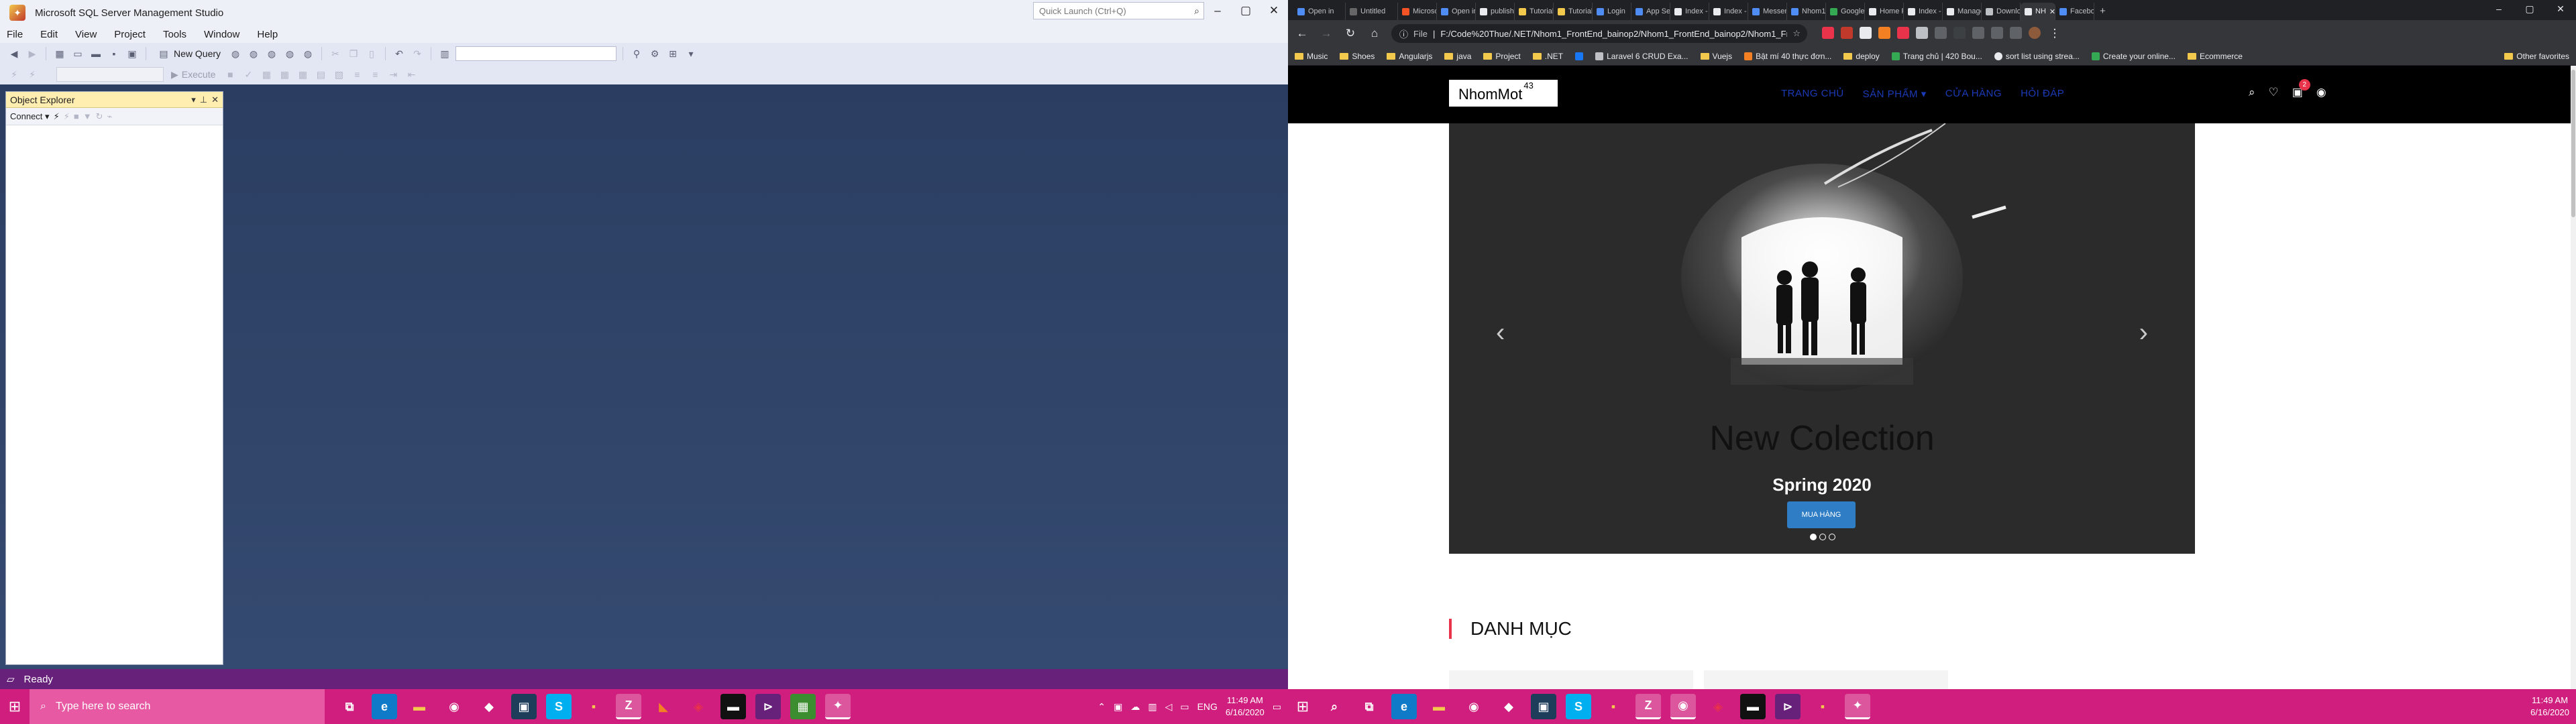  What do you see at coordinates (2052, 11) in the screenshot?
I see `tab-close-icon: ✕` at bounding box center [2052, 11].